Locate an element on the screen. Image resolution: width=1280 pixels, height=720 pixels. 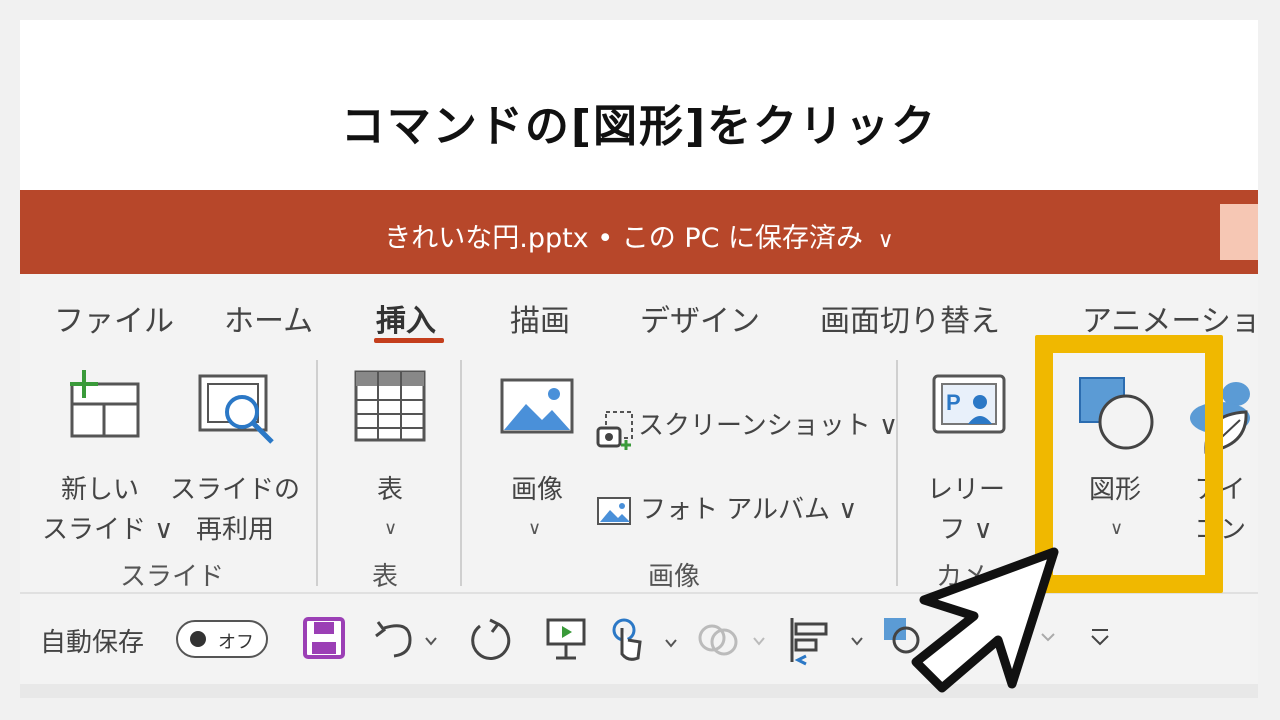
document-title: きれいな円.pptx • この PC に保存済み ∨ is located at coordinates (639, 235).